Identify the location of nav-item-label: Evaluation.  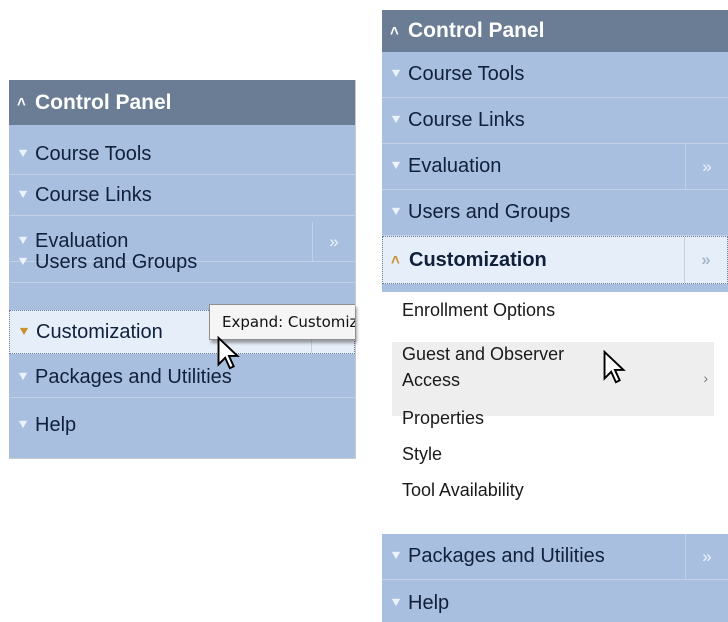
(455, 166).